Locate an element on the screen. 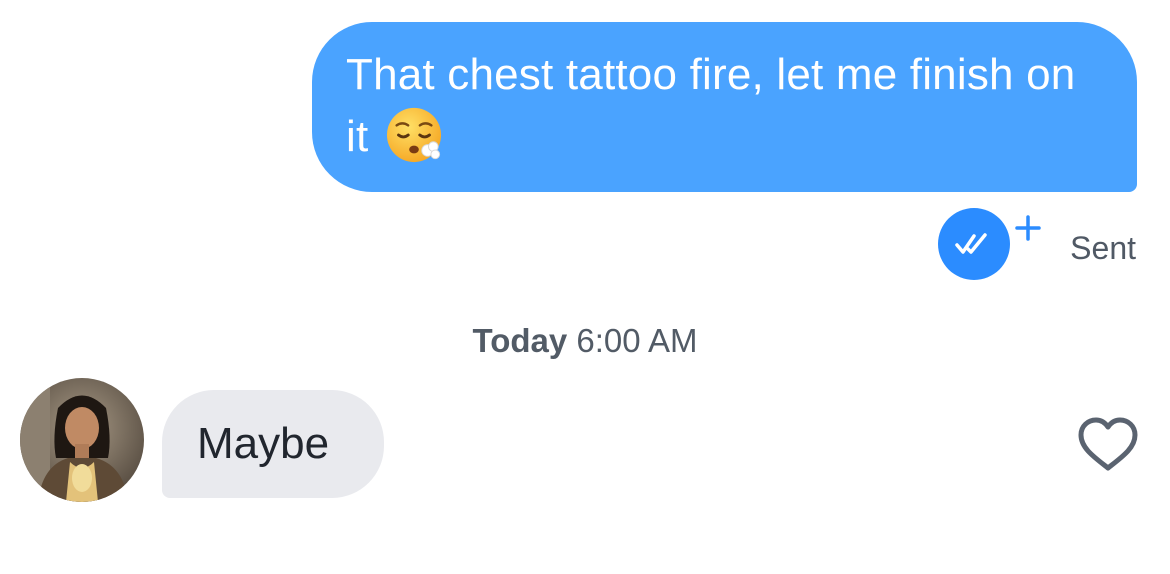 The image size is (1170, 574). avatar-photo is located at coordinates (82, 440).